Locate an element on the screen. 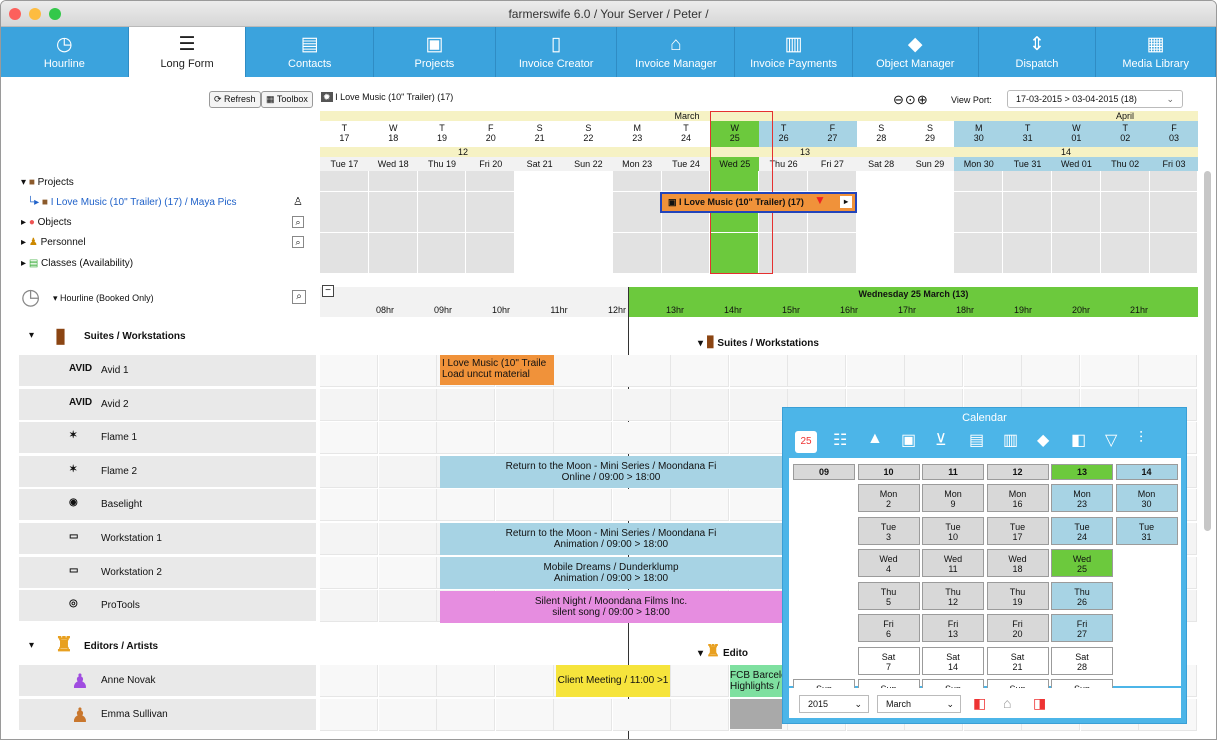 This screenshot has height=740, width=1217. day-label: Fri 03 is located at coordinates (1174, 164).